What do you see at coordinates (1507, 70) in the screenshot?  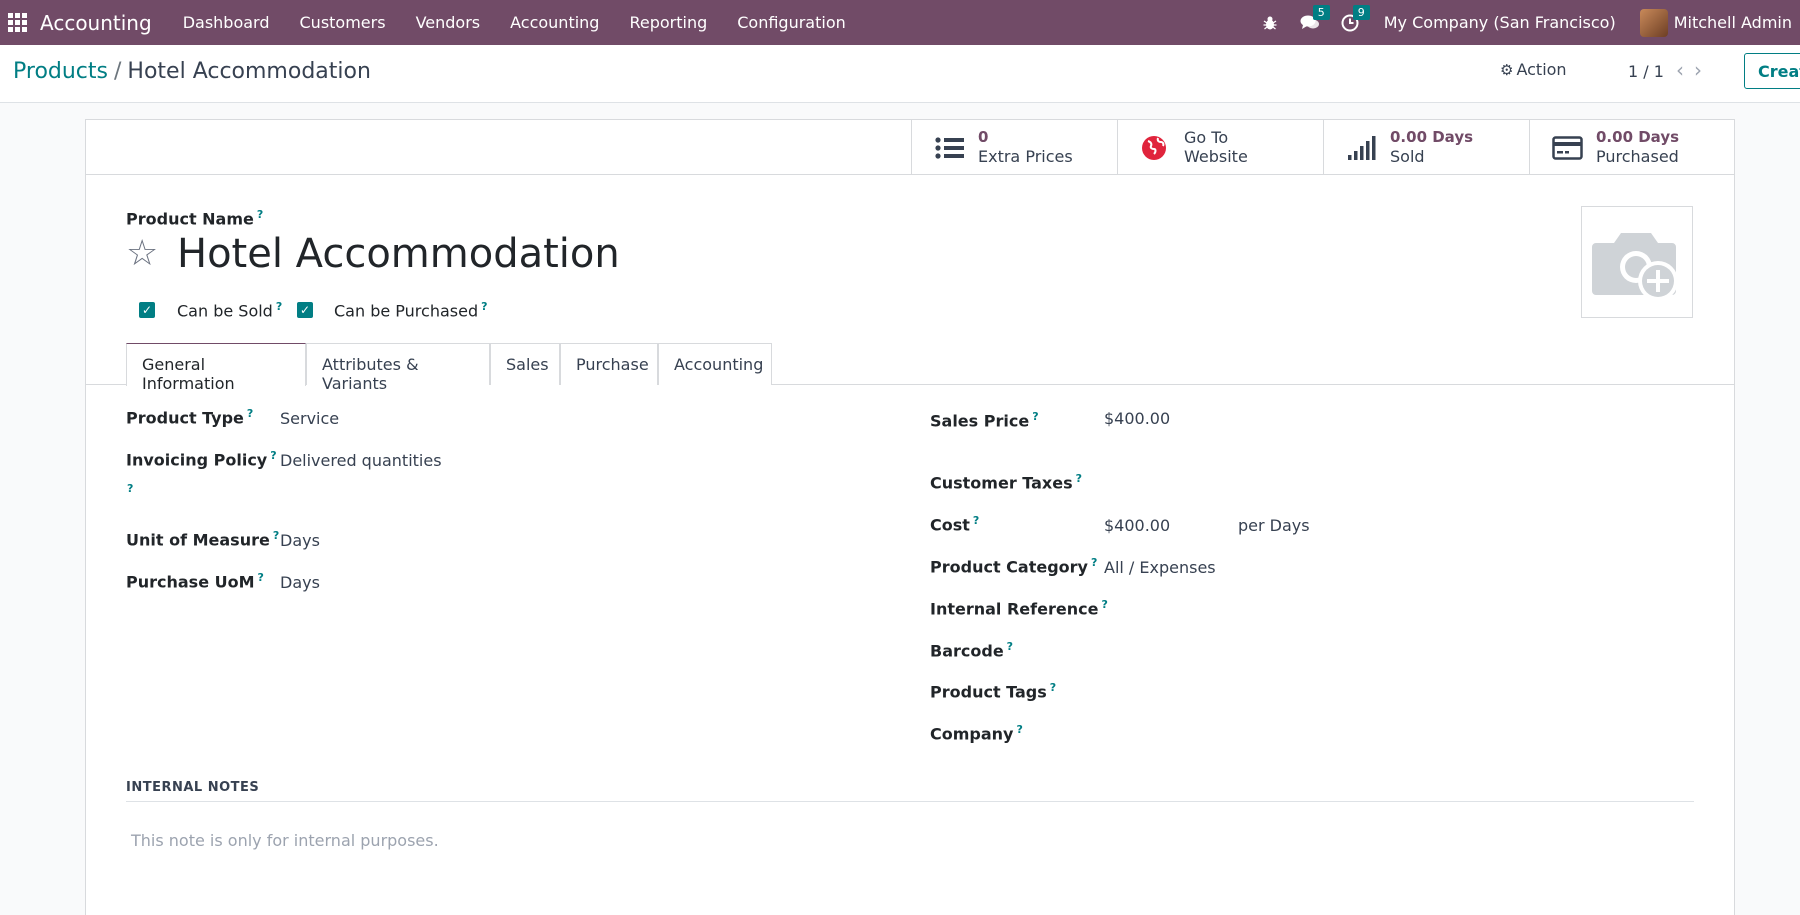 I see `gear-icon: ⚙` at bounding box center [1507, 70].